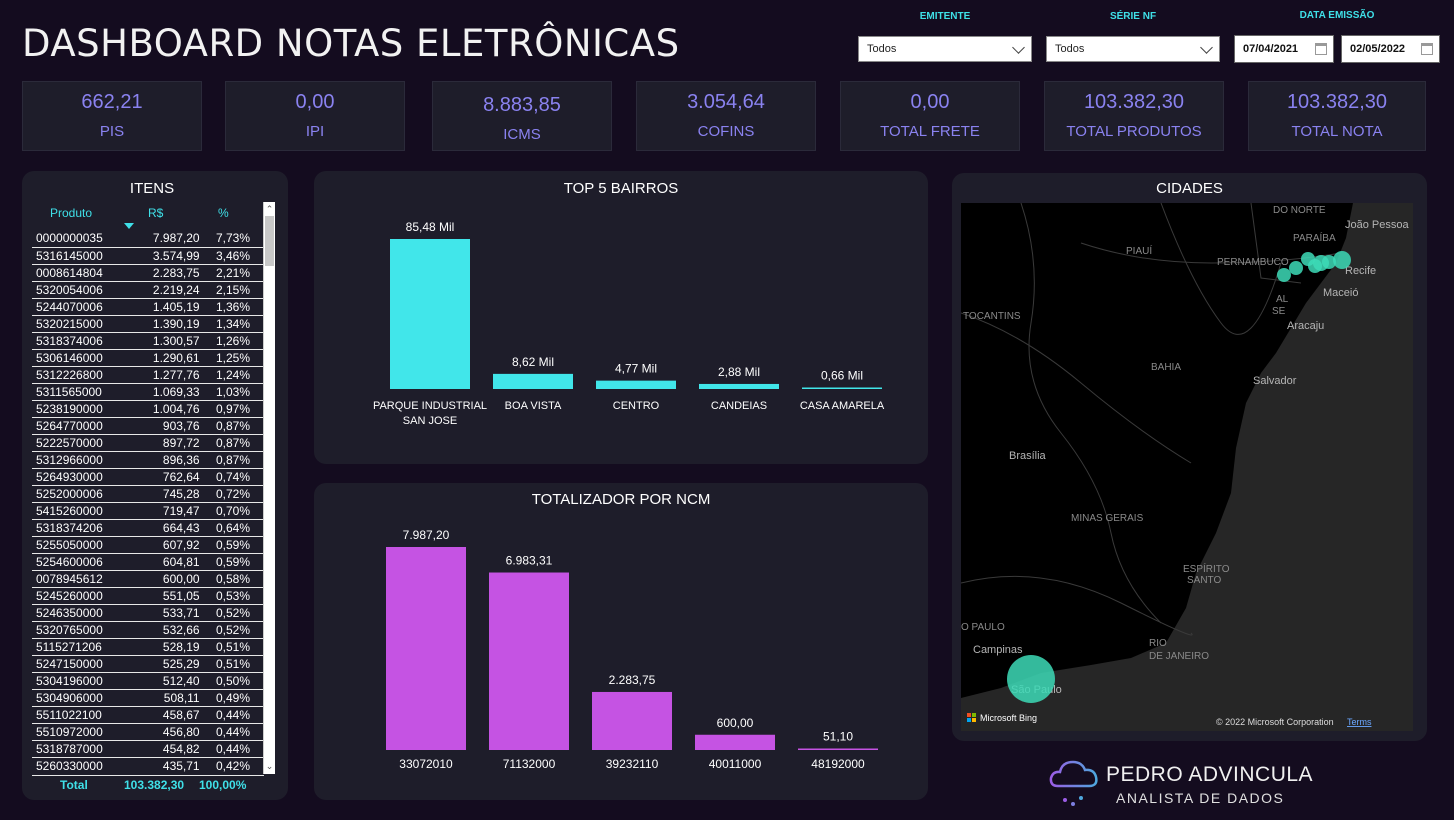 The height and width of the screenshot is (820, 1454). Describe the element at coordinates (148, 596) in the screenshot. I see `table-row: 5245260000 551,05 0,53%` at that location.